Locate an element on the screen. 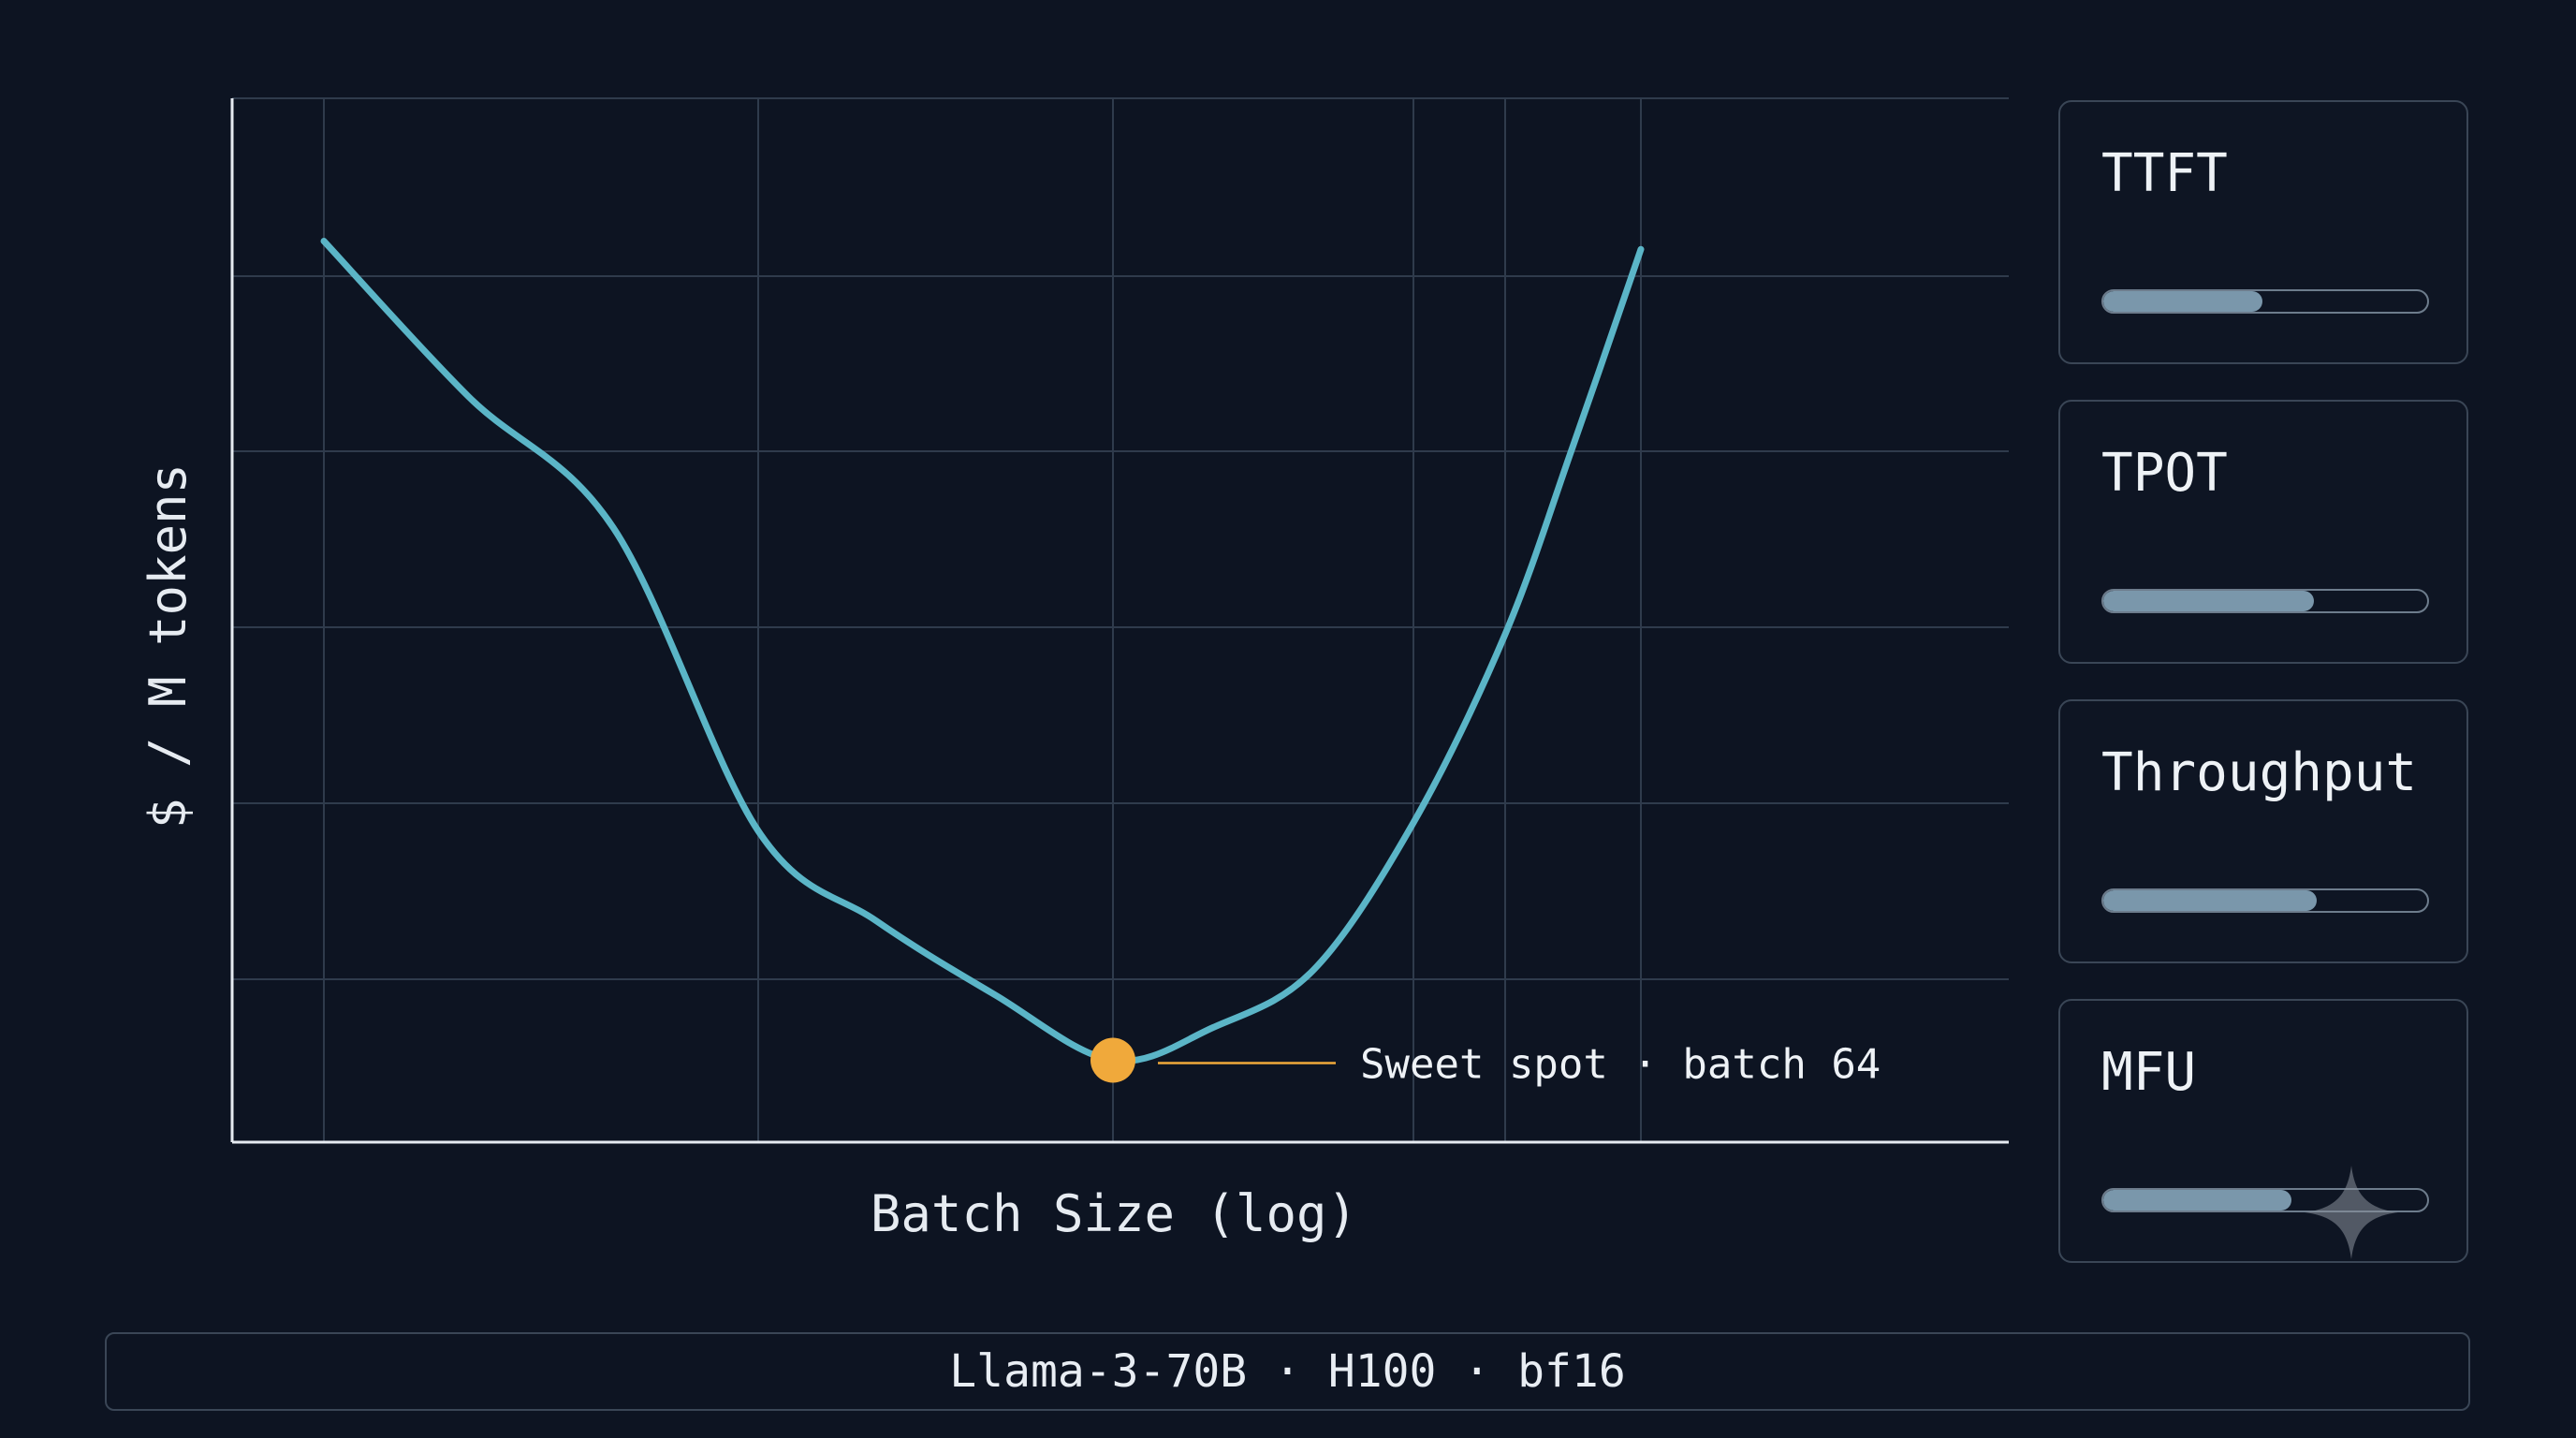  sweet-spot-marker is located at coordinates (1112, 1060).